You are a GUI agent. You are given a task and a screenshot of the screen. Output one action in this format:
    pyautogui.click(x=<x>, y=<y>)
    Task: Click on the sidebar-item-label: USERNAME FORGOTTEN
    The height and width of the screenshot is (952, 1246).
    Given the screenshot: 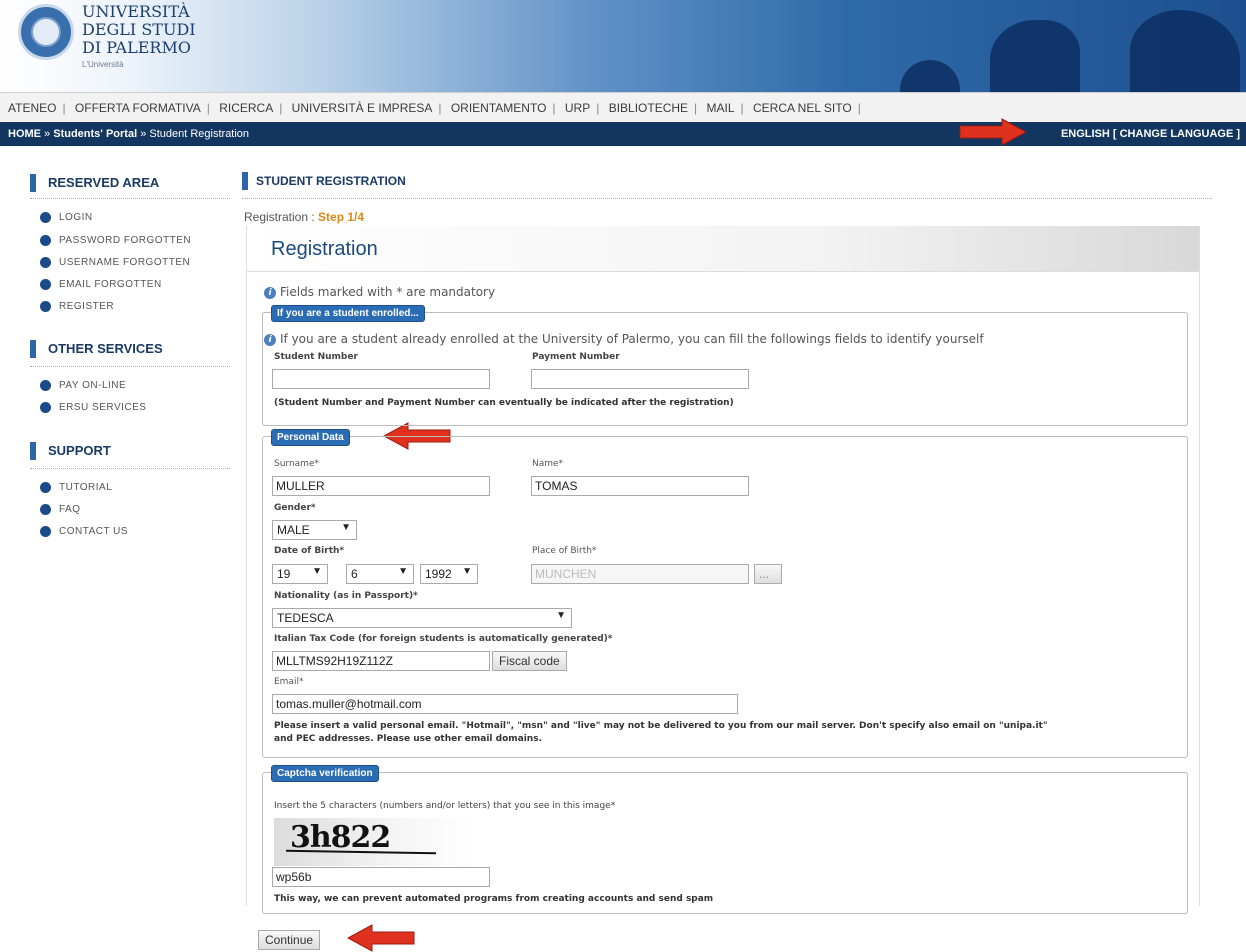 What is the action you would take?
    pyautogui.click(x=125, y=263)
    